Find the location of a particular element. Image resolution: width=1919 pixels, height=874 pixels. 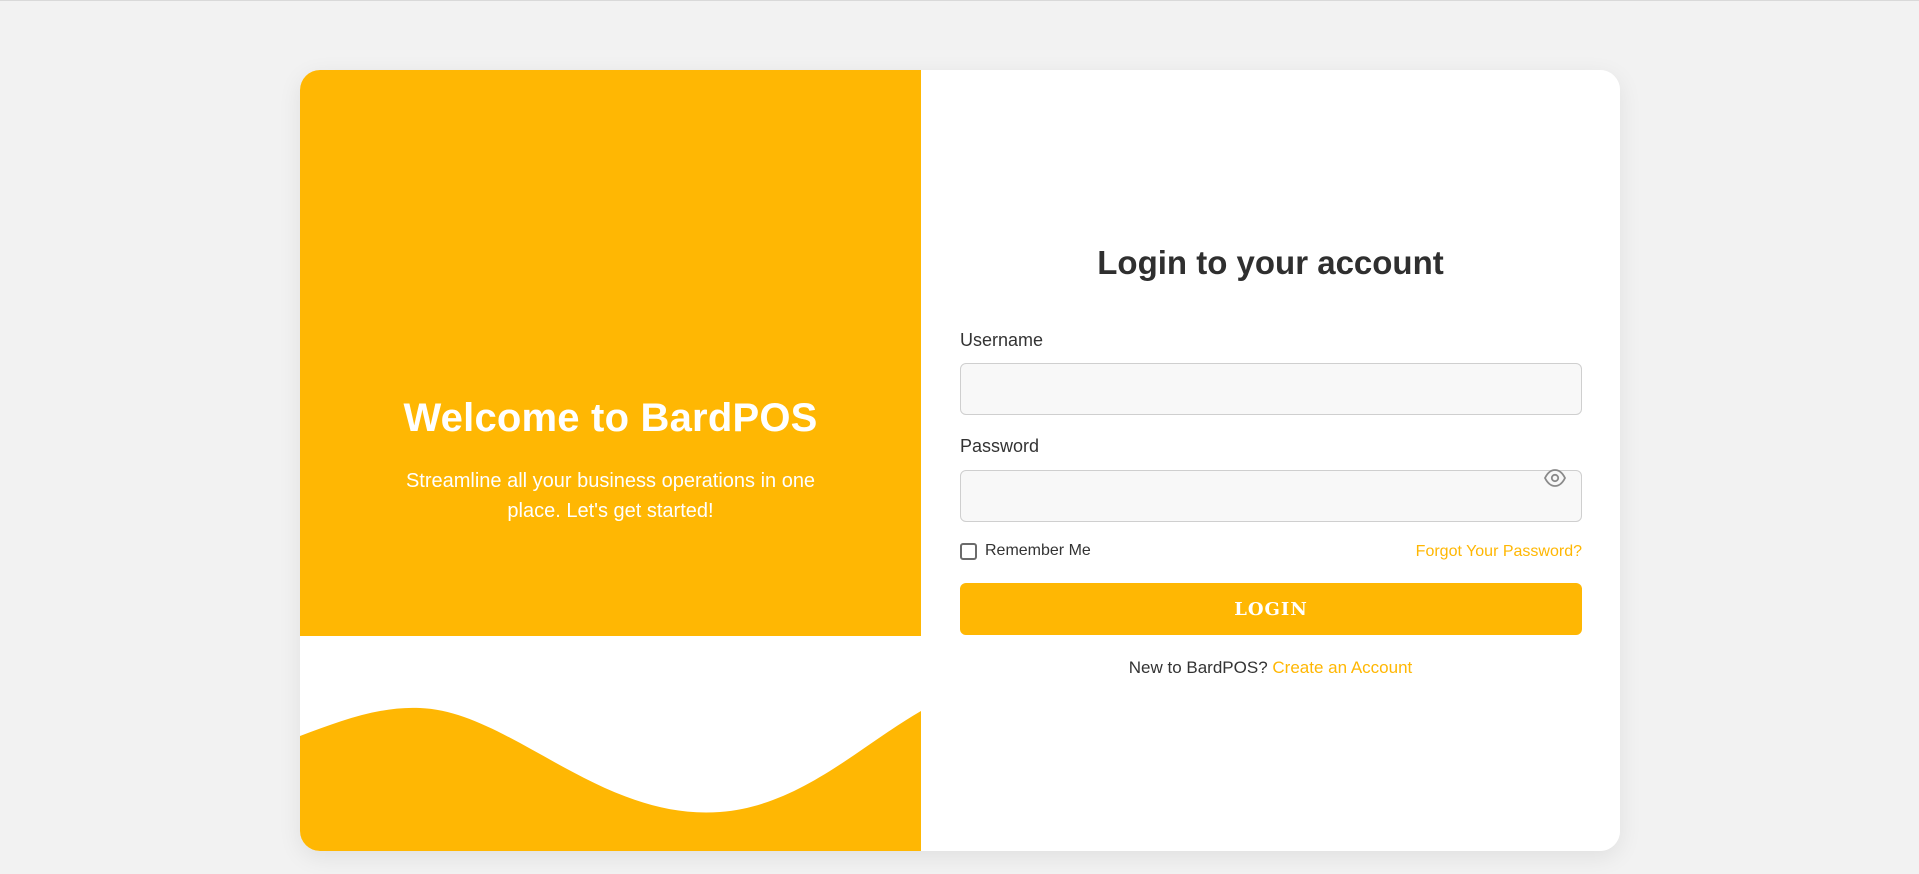

password-input is located at coordinates (1271, 496).